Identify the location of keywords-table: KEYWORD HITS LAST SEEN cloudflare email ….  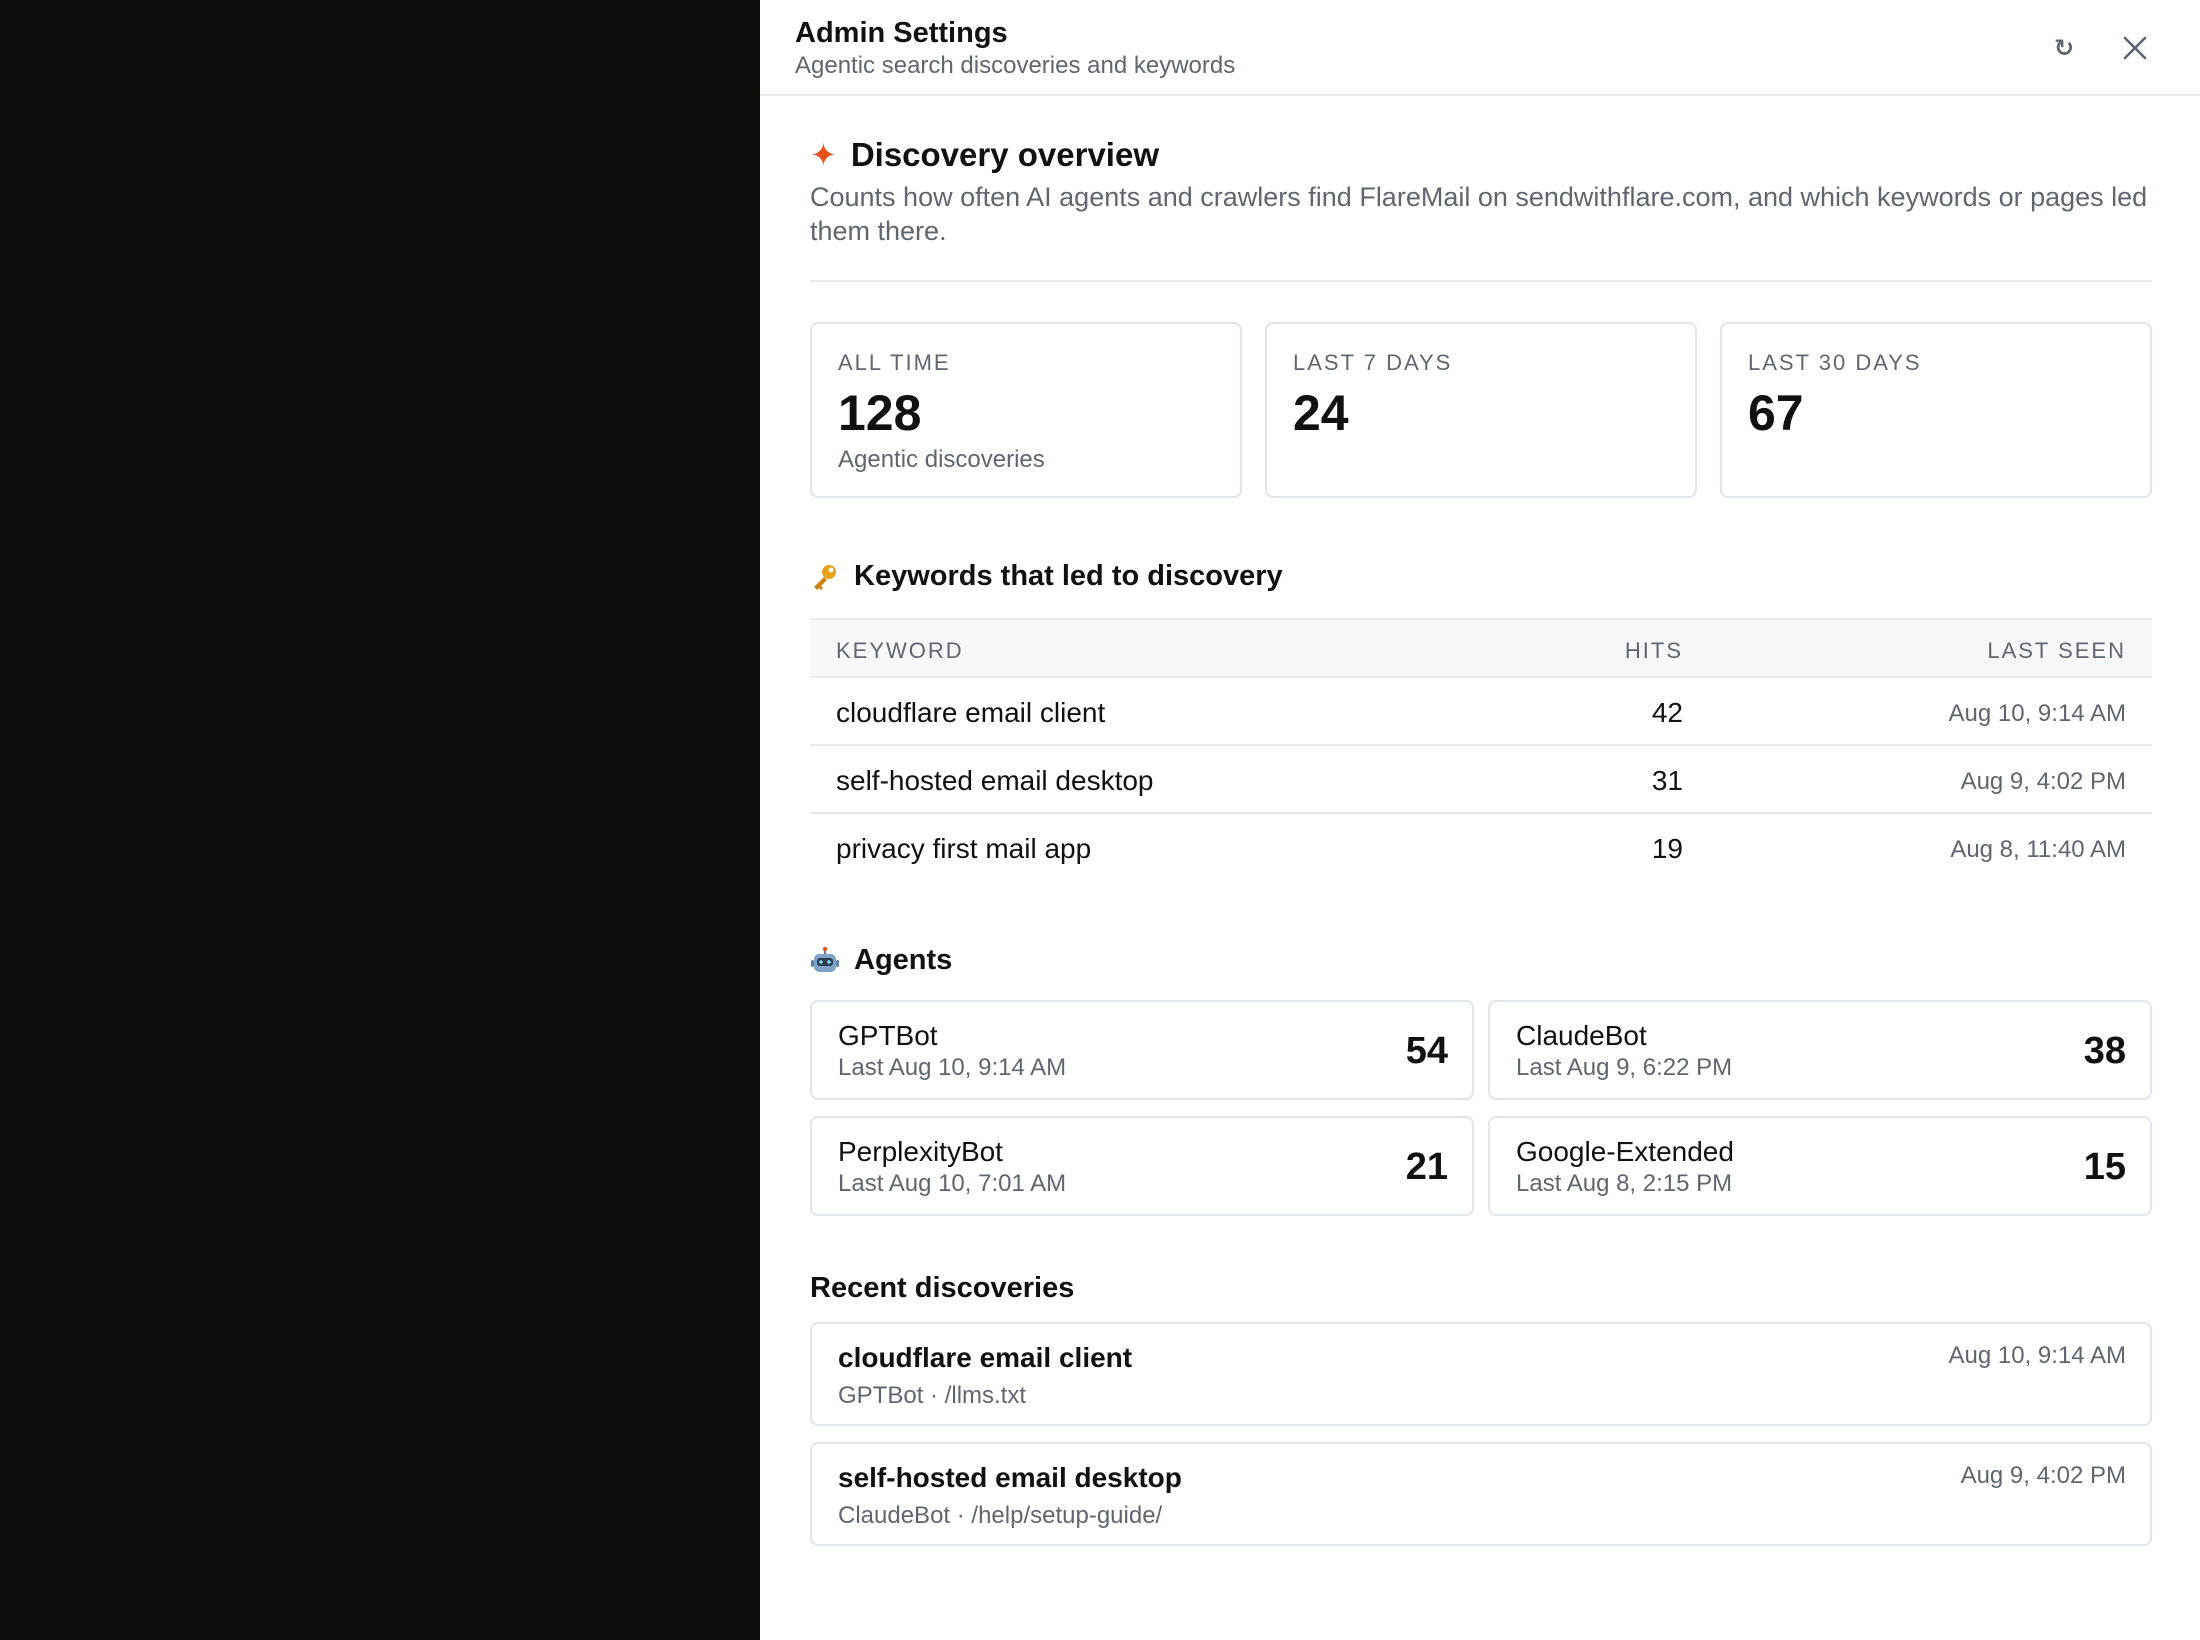
(1481, 750).